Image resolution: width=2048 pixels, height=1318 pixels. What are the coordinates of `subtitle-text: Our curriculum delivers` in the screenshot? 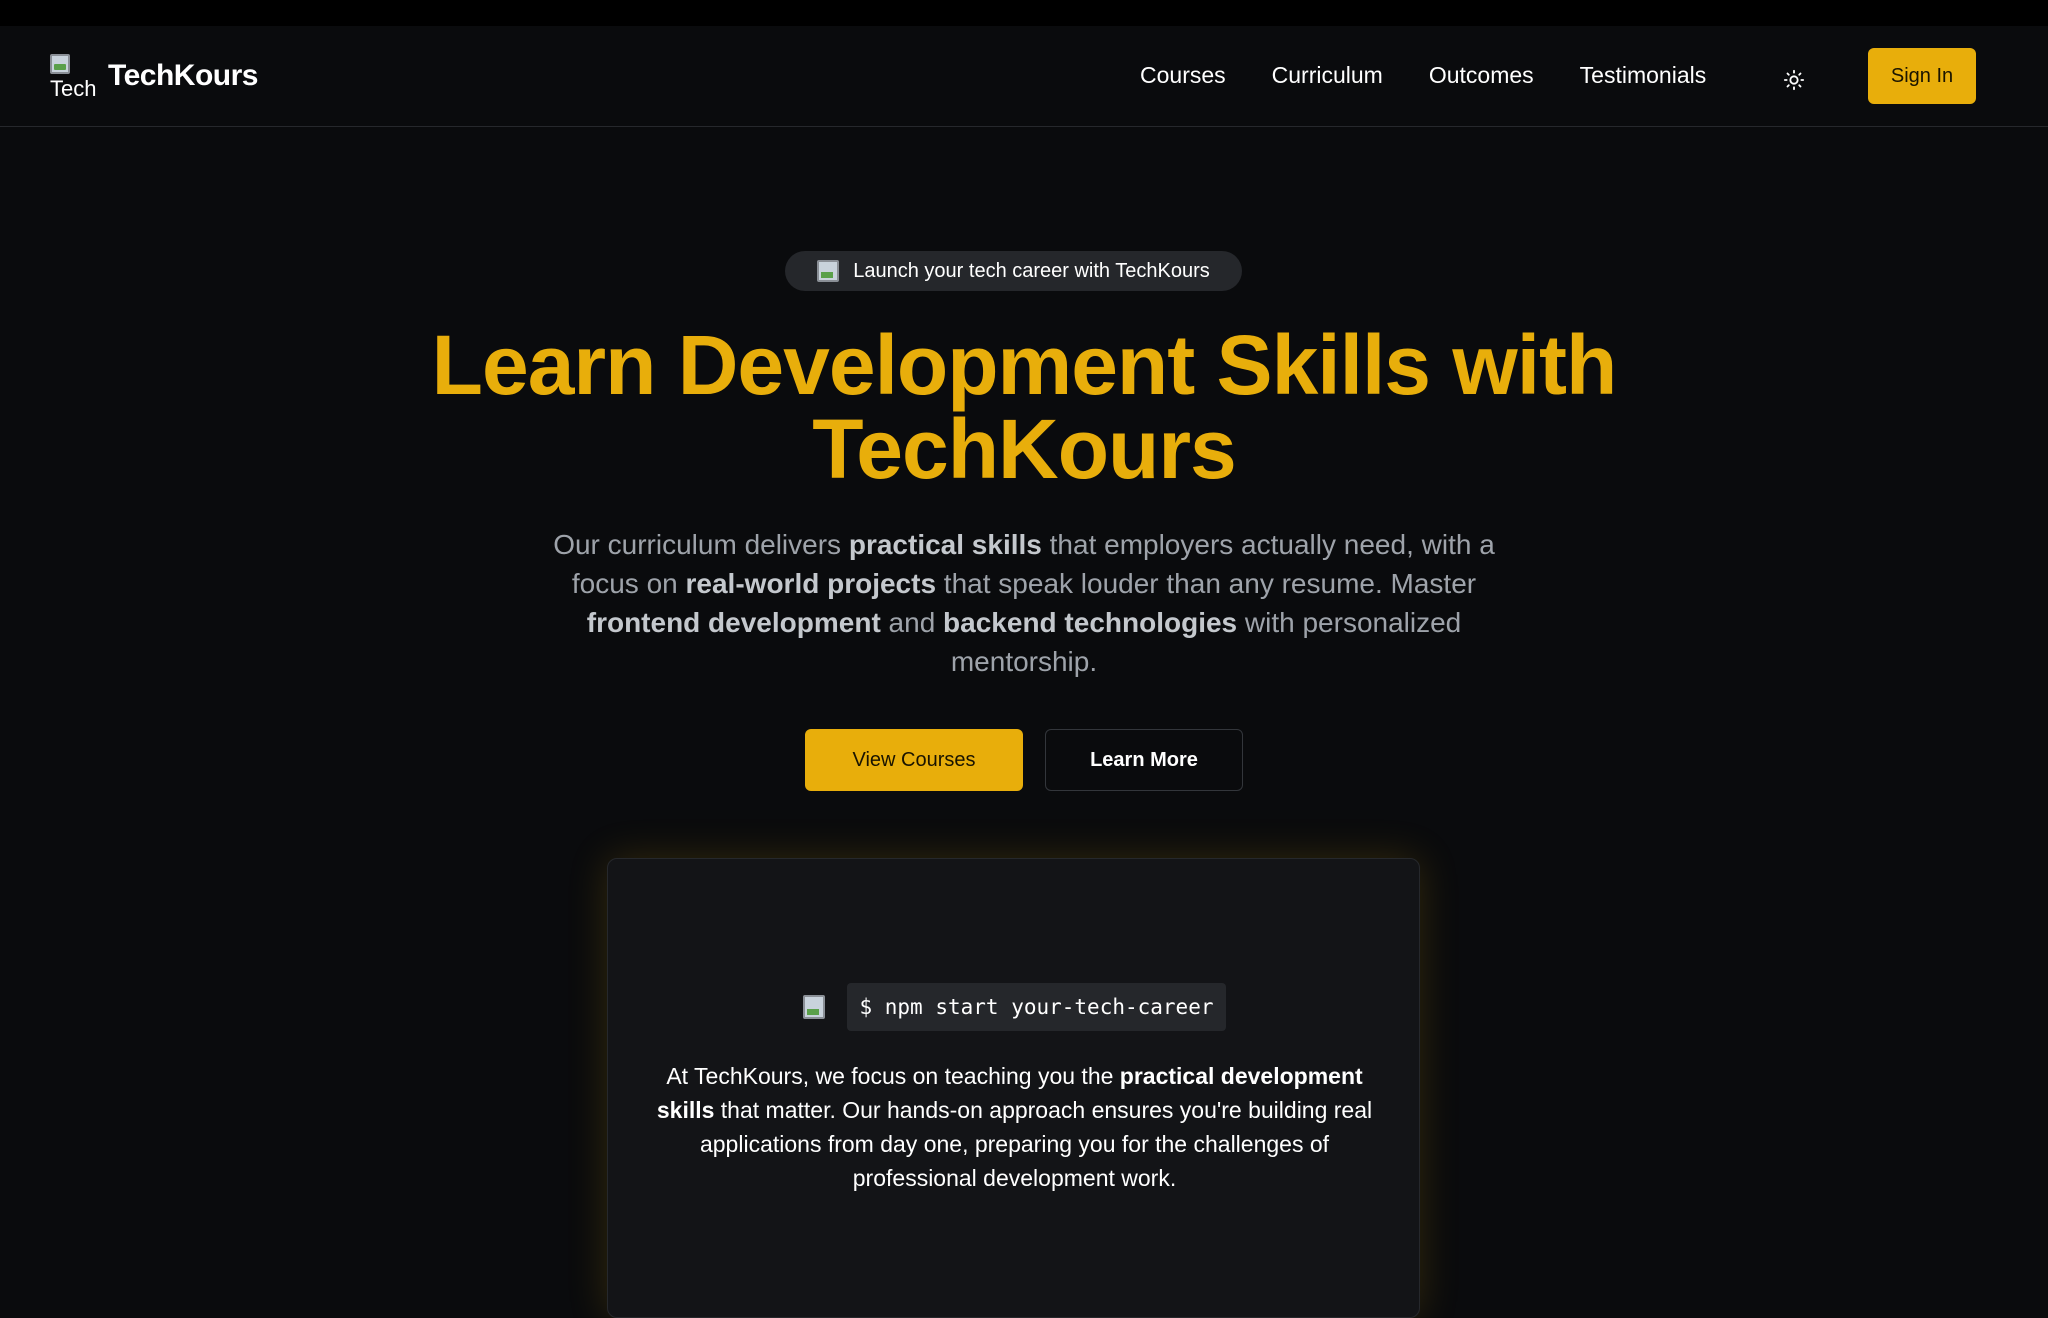 It's located at (701, 544).